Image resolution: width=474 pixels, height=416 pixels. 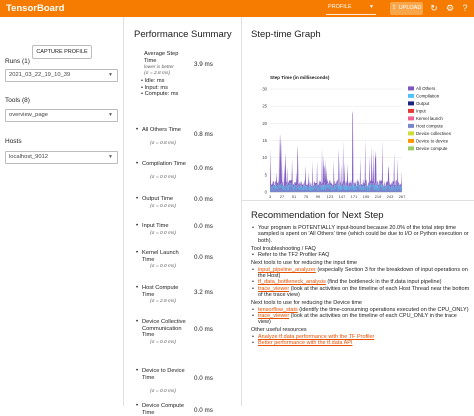 I want to click on step-time-graph-title: Step-time Graph, so click(x=286, y=34).